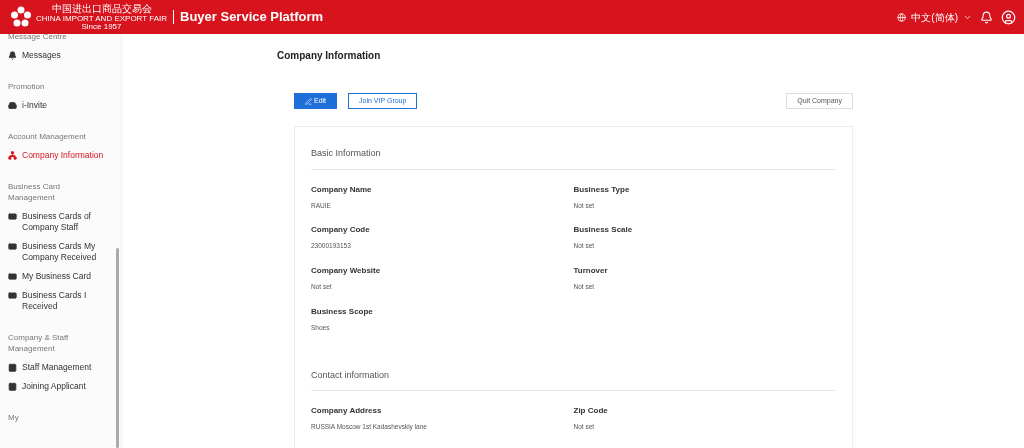 This screenshot has width=1024, height=448. Describe the element at coordinates (37, 38) in the screenshot. I see `sidebar-section-title: Message Centre` at that location.